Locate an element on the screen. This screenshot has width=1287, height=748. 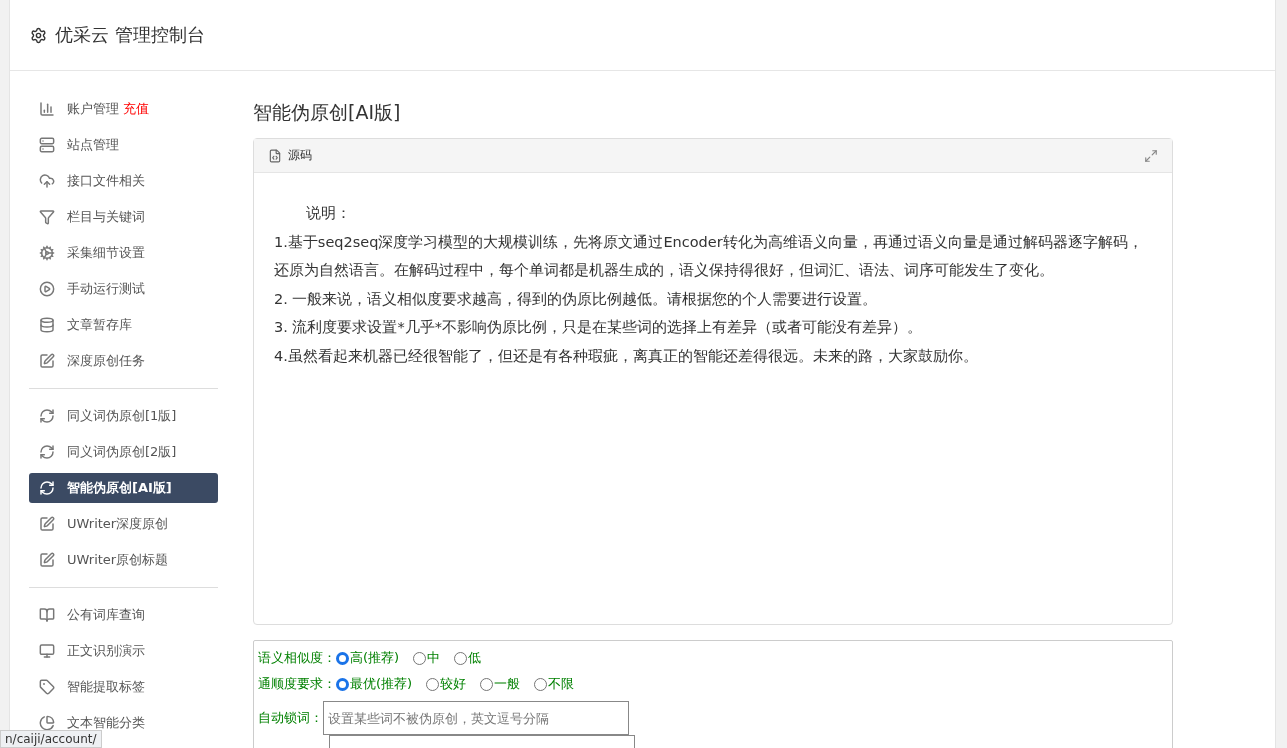
pie-chart-icon is located at coordinates (47, 723).